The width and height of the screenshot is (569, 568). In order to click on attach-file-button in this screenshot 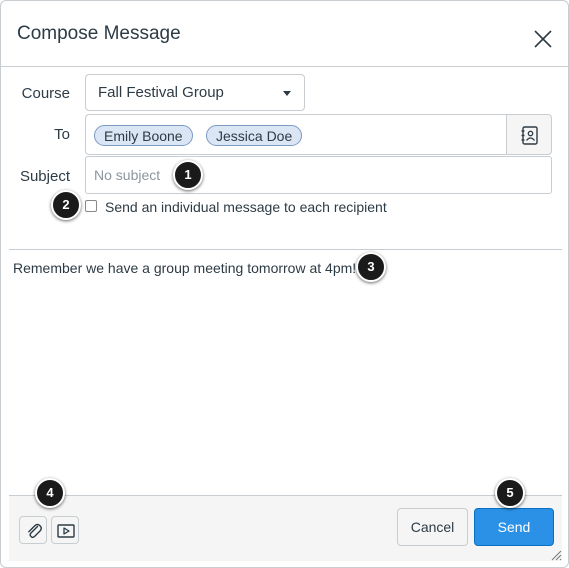, I will do `click(33, 530)`.